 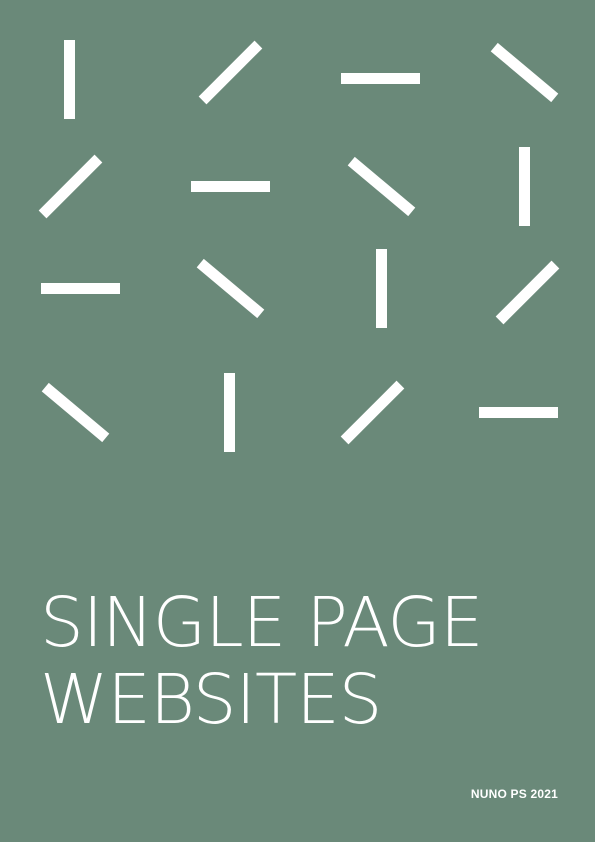 What do you see at coordinates (514, 794) in the screenshot?
I see `author-year-credit: NUNO PS 2021` at bounding box center [514, 794].